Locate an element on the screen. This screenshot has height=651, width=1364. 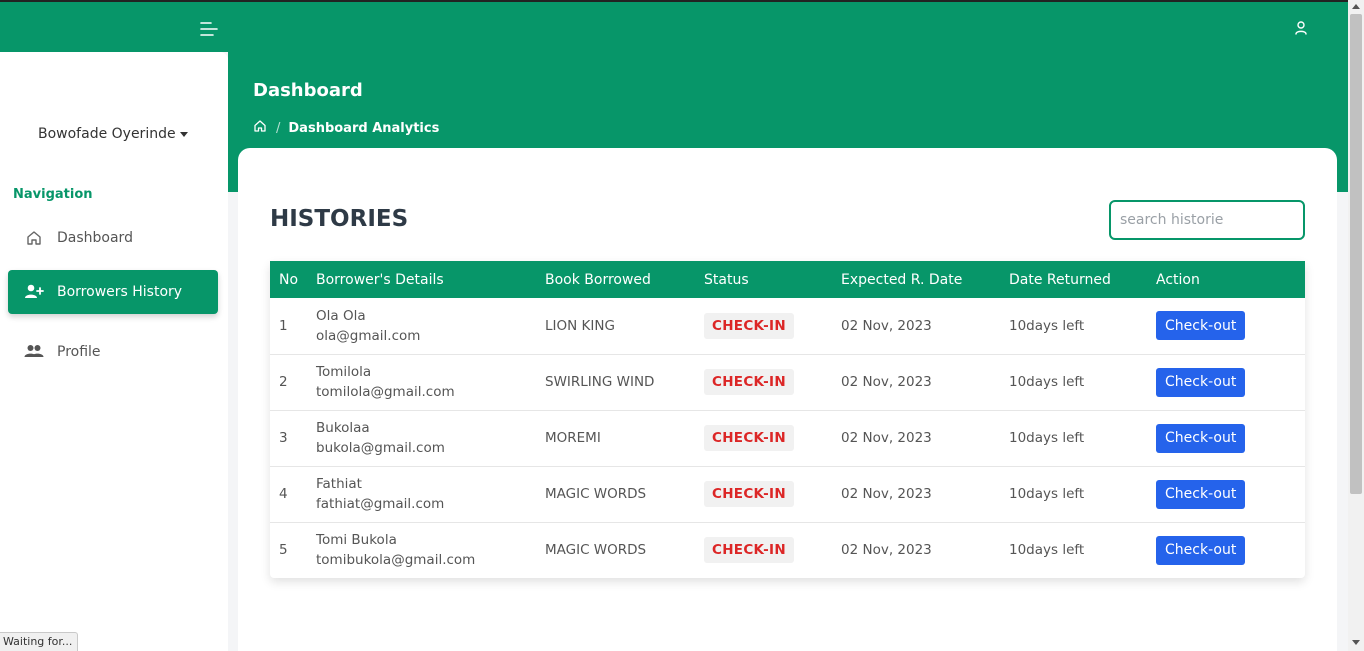
borrower-name: Bukolaa is located at coordinates (343, 428).